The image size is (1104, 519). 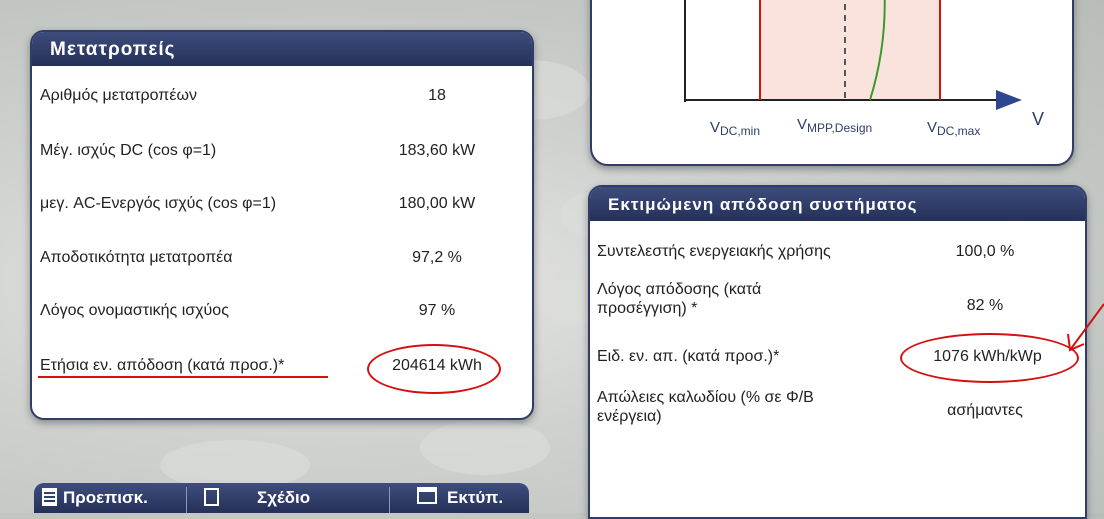 I want to click on row-label: Ειδ. εν. απ. (κατά προσ.)*, so click(x=688, y=356).